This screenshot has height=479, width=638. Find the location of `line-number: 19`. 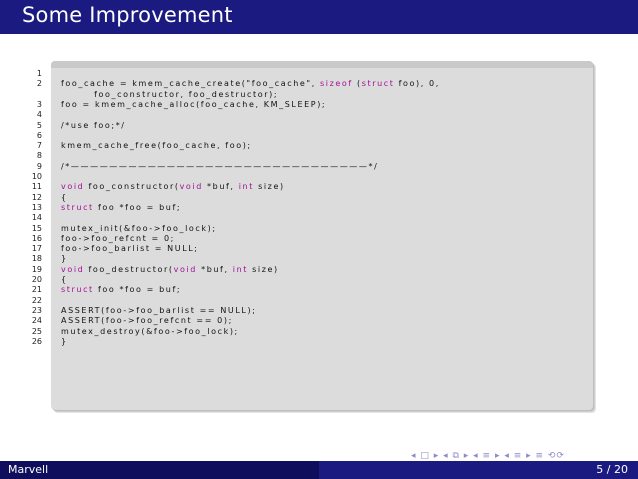

line-number: 19 is located at coordinates (36, 269).